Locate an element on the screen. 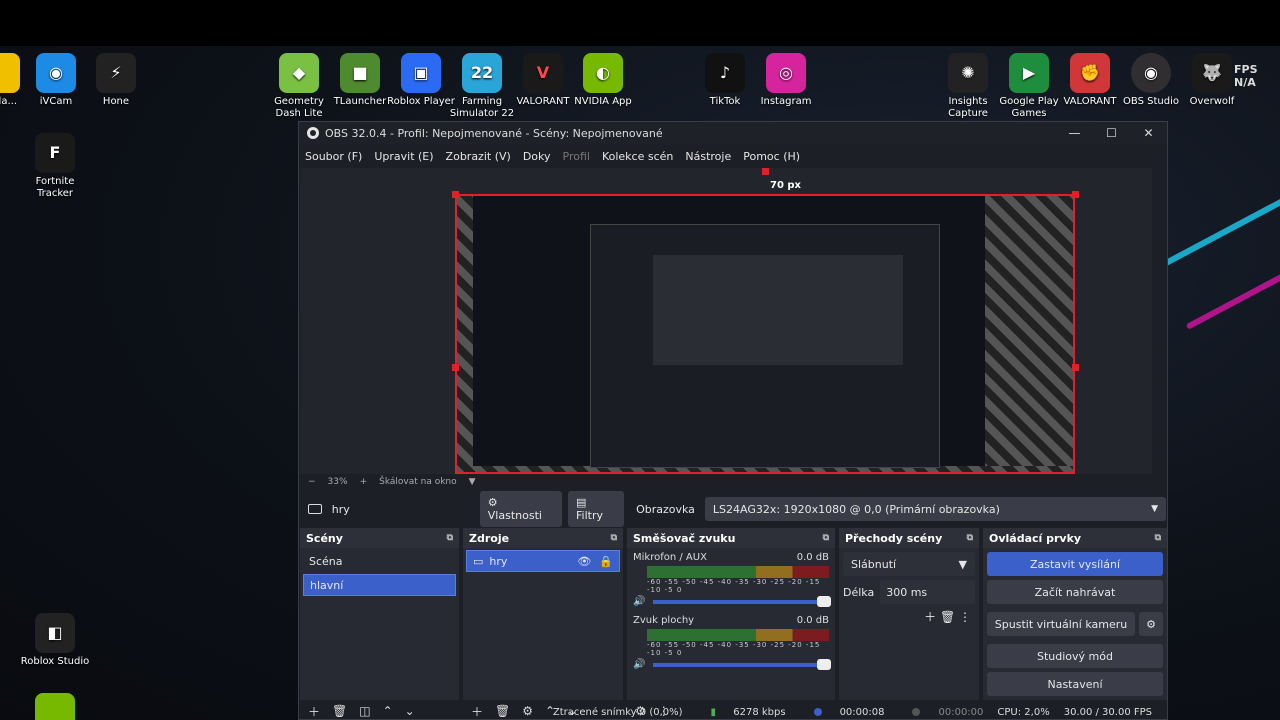 This screenshot has width=1280, height=720. gear-icon: ⚙ is located at coordinates (1151, 624).